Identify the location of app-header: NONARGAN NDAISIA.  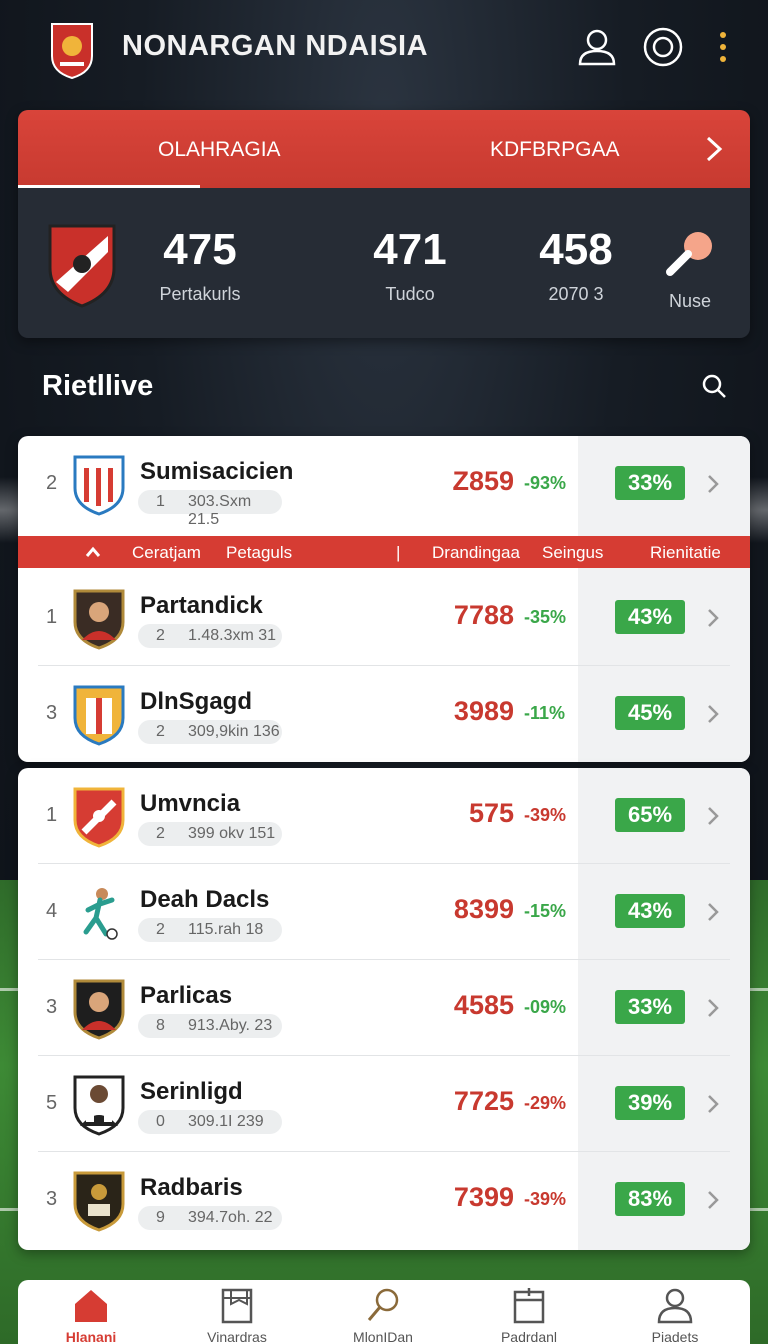
(384, 50).